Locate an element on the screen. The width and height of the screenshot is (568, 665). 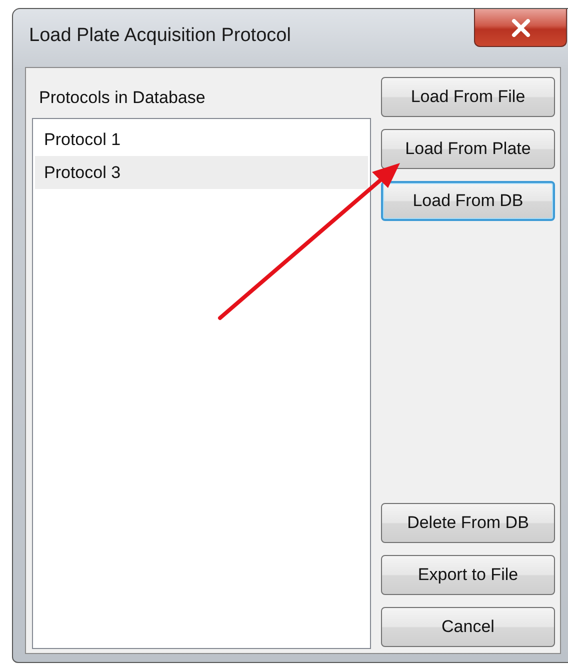
close-icon is located at coordinates (520, 27).